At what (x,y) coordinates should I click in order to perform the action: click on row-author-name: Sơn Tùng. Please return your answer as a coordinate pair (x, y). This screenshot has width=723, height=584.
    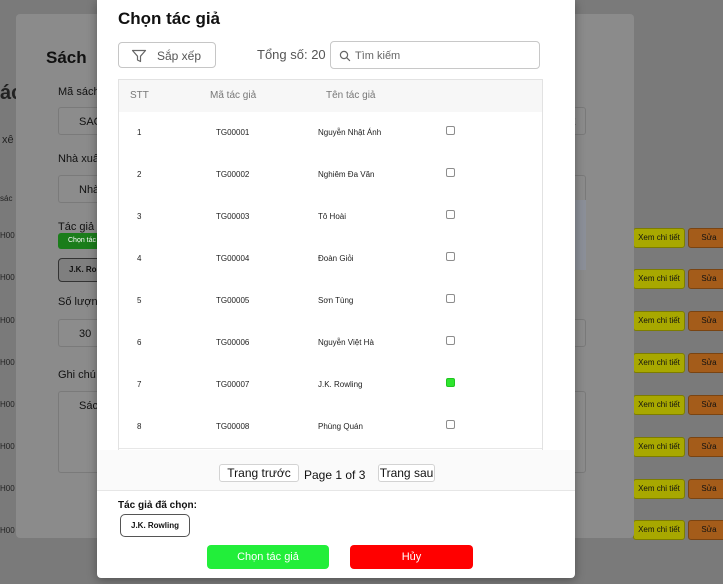
    Looking at the image, I should click on (336, 300).